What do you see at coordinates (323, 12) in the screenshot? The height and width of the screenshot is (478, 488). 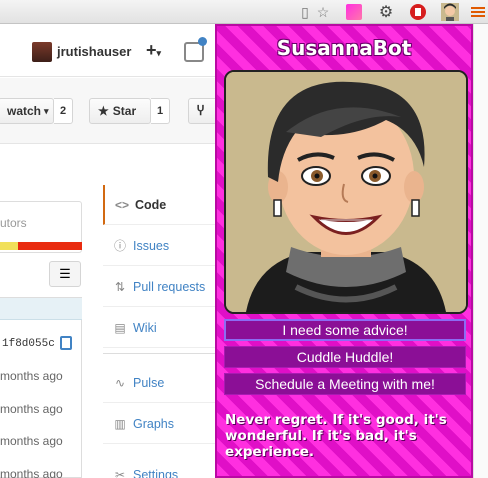 I see `bookmark-star-icon: ☆` at bounding box center [323, 12].